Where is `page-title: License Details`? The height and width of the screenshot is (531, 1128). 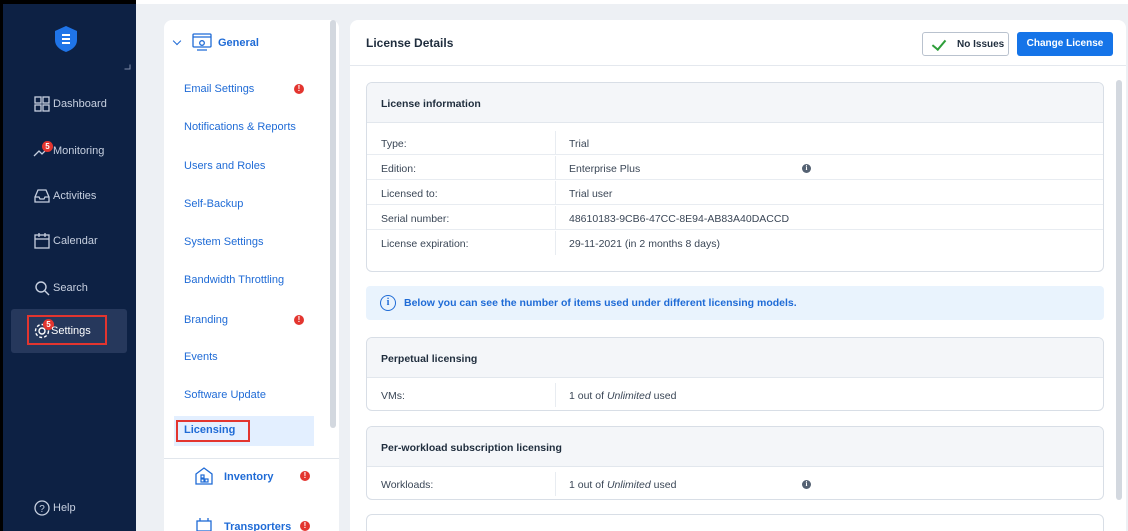
page-title: License Details is located at coordinates (410, 43).